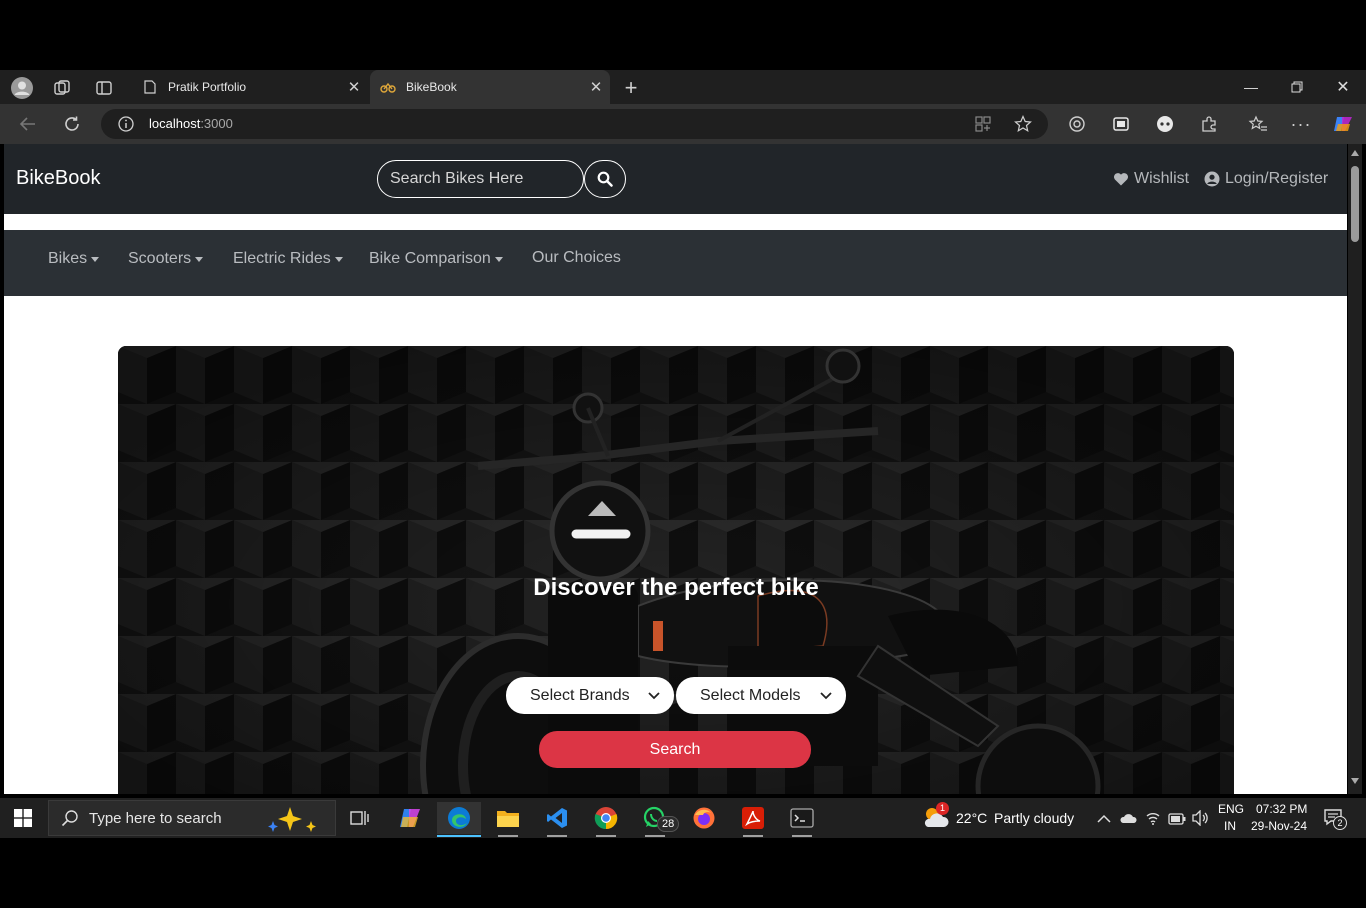 Image resolution: width=1366 pixels, height=908 pixels. Describe the element at coordinates (574, 124) in the screenshot. I see `address-bar: localhost:3000` at that location.